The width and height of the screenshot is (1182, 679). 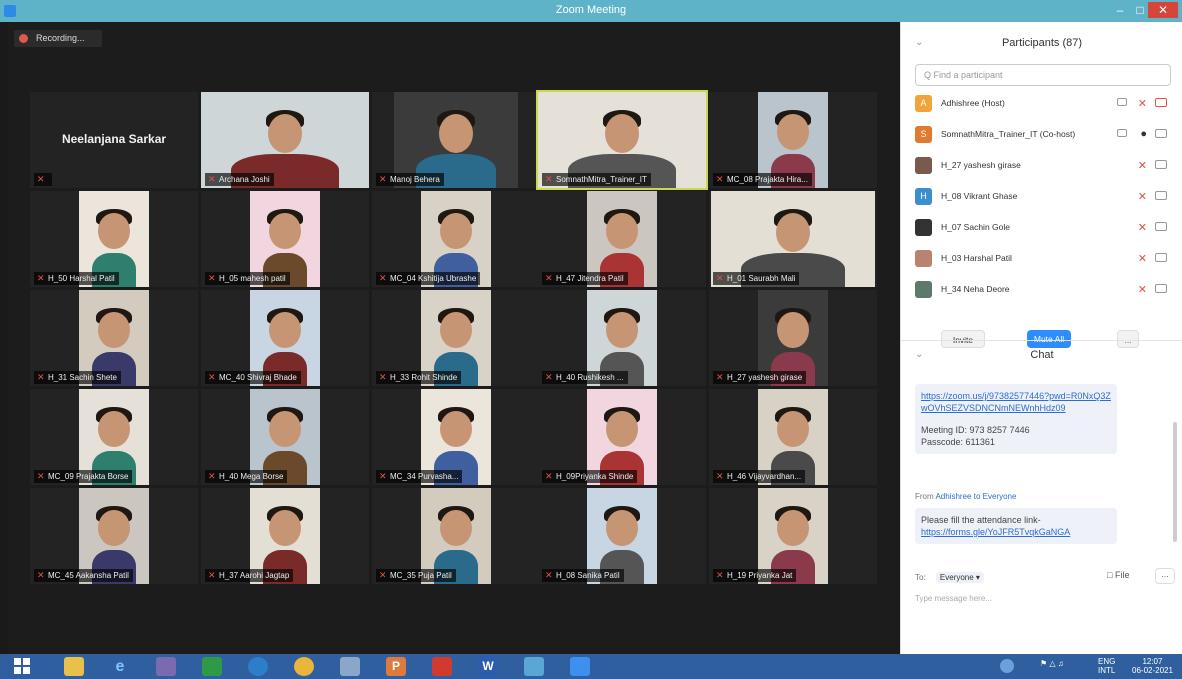 I want to click on video-tile: ✕ H_08 Sanika Patil, so click(x=622, y=536).